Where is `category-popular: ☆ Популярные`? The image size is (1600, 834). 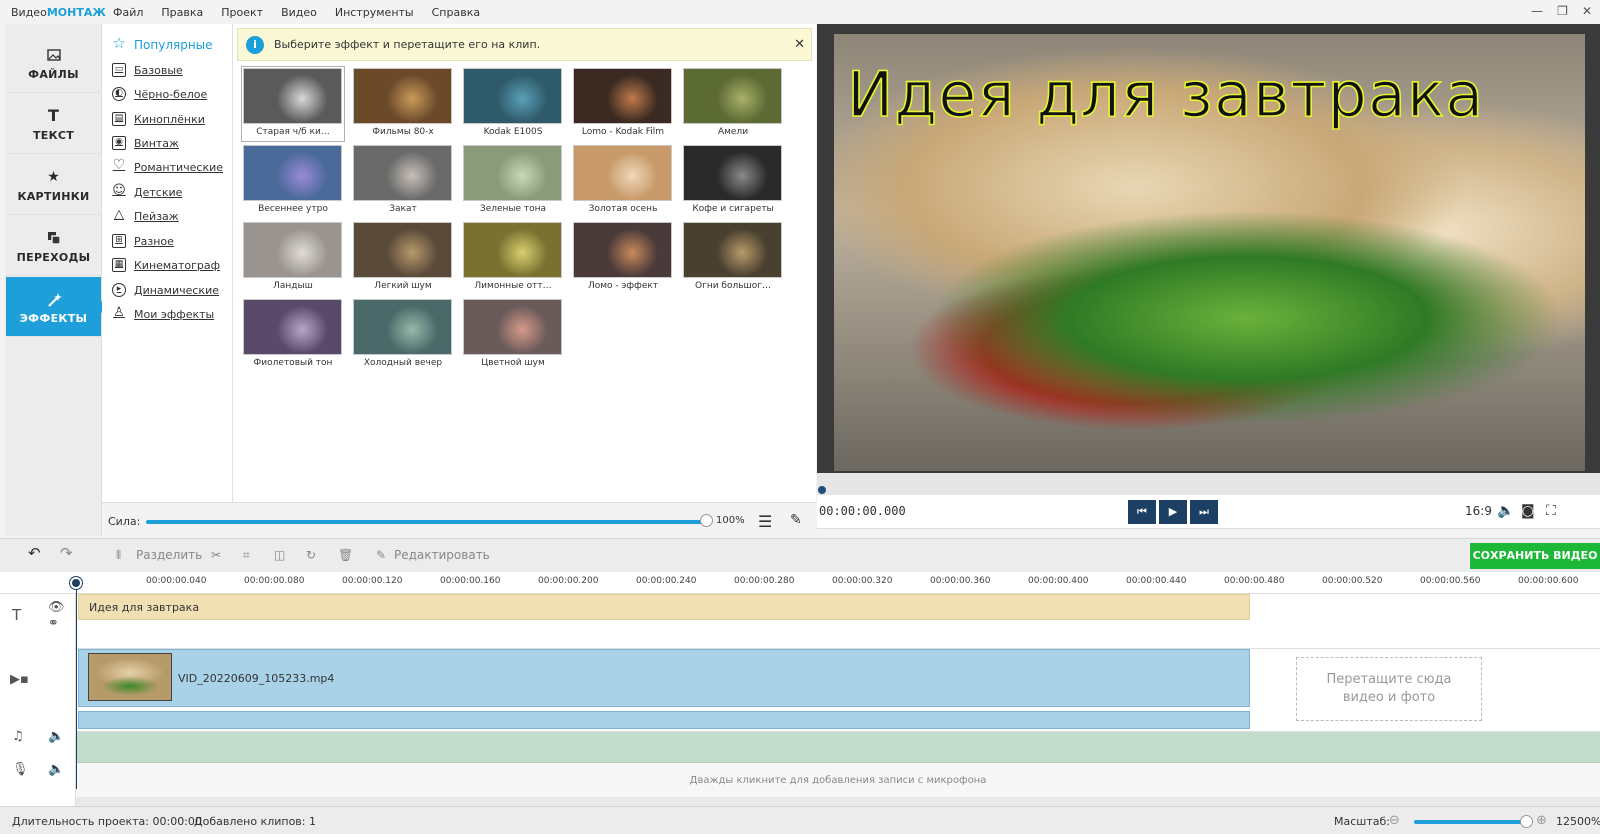 category-popular: ☆ Популярные is located at coordinates (162, 45).